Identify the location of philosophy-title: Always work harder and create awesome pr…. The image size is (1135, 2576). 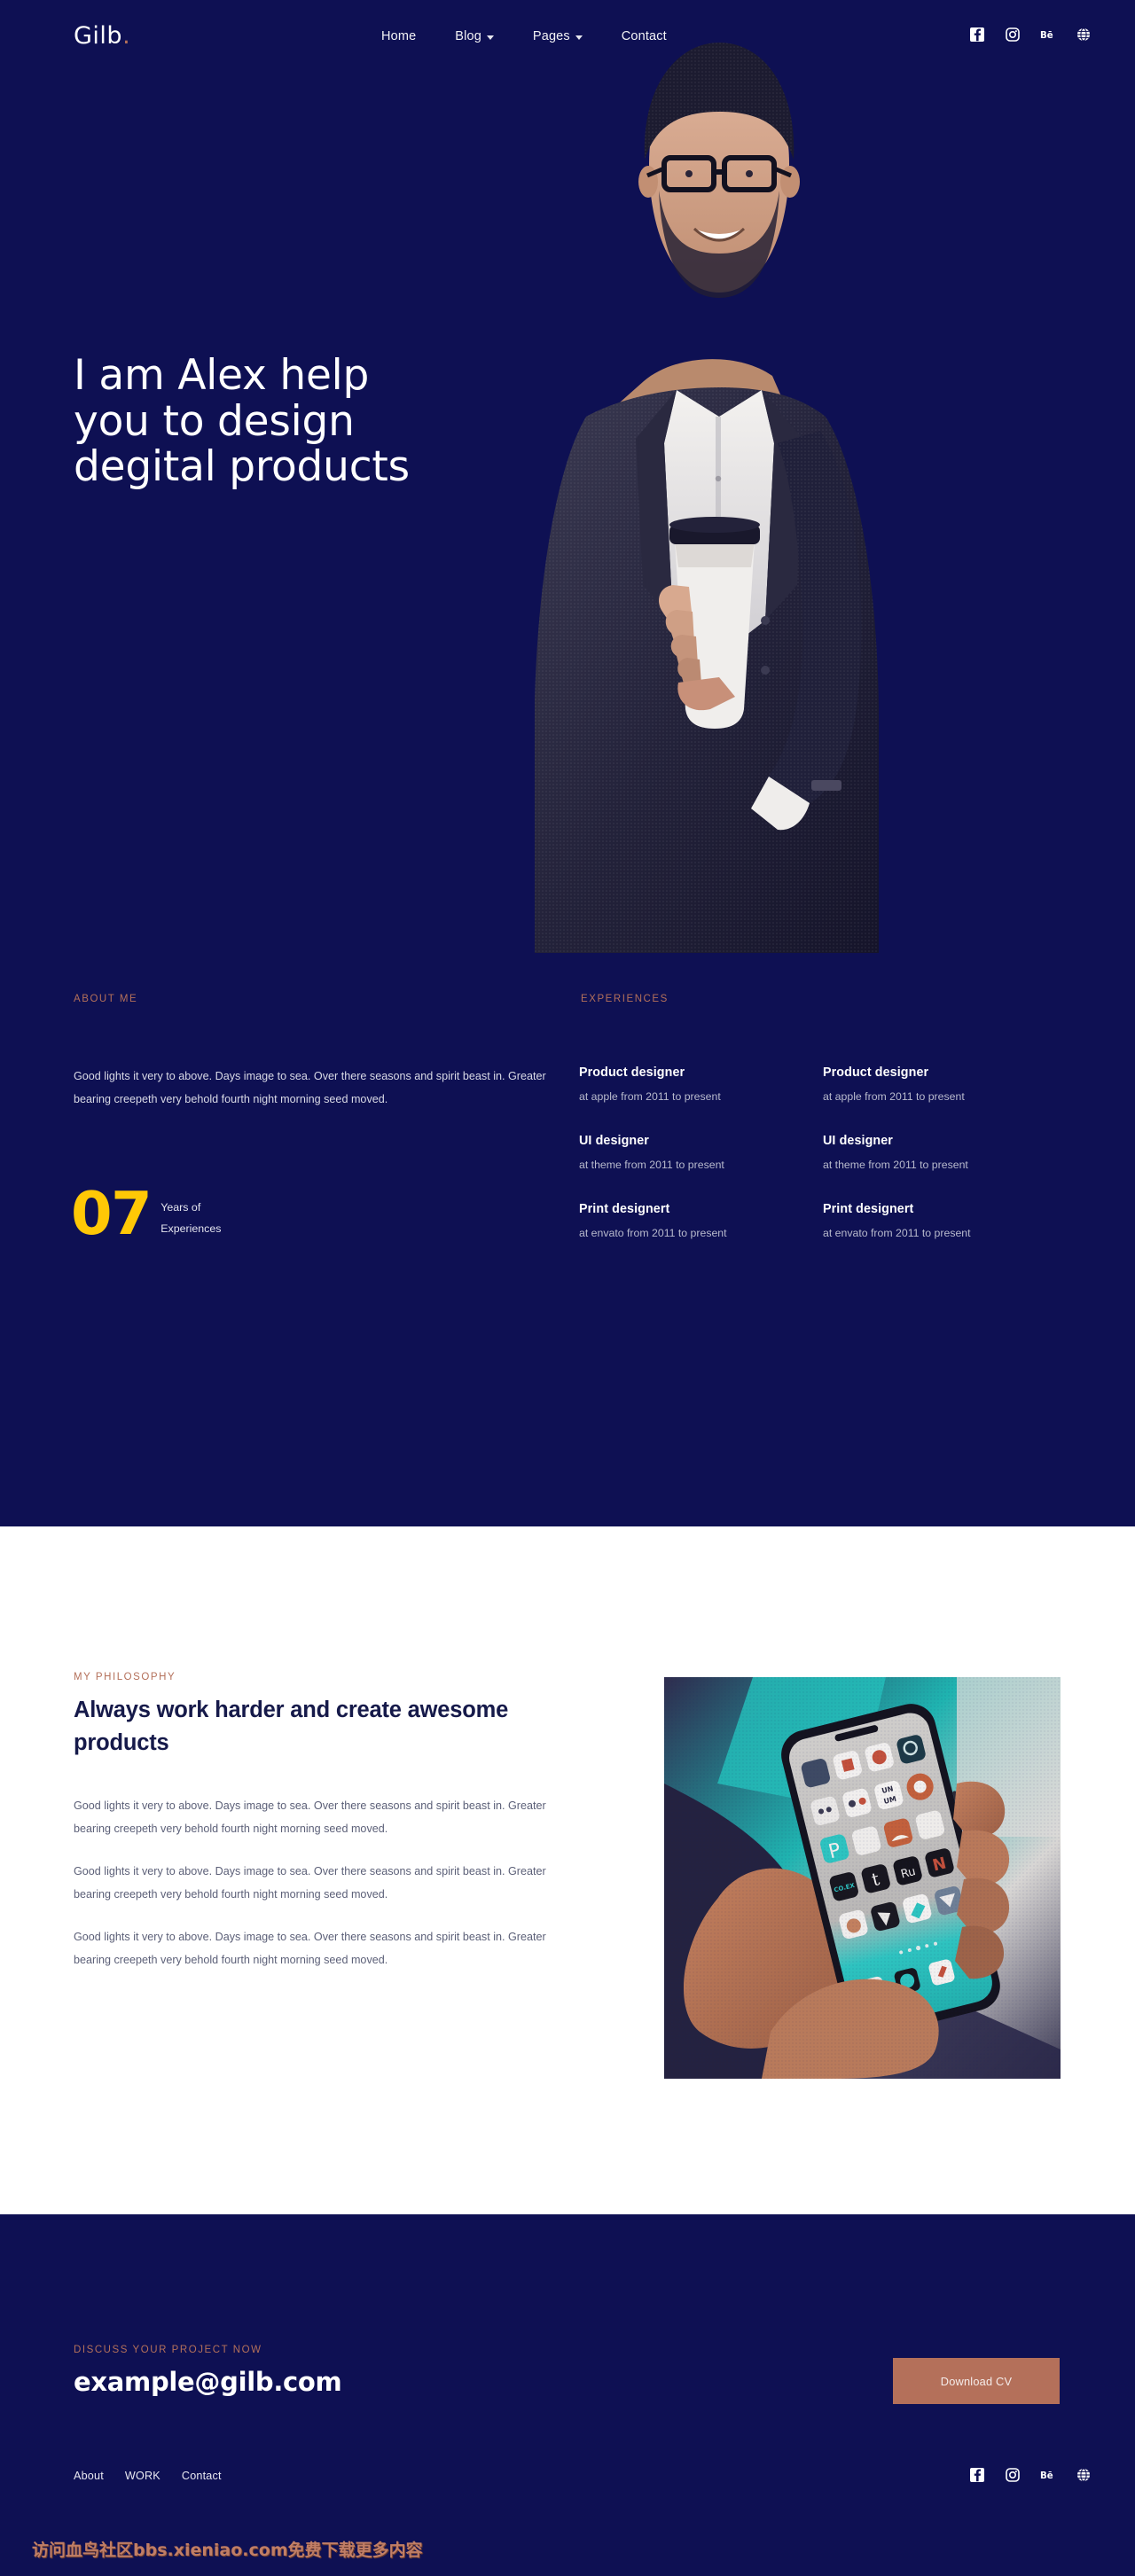
(291, 1727).